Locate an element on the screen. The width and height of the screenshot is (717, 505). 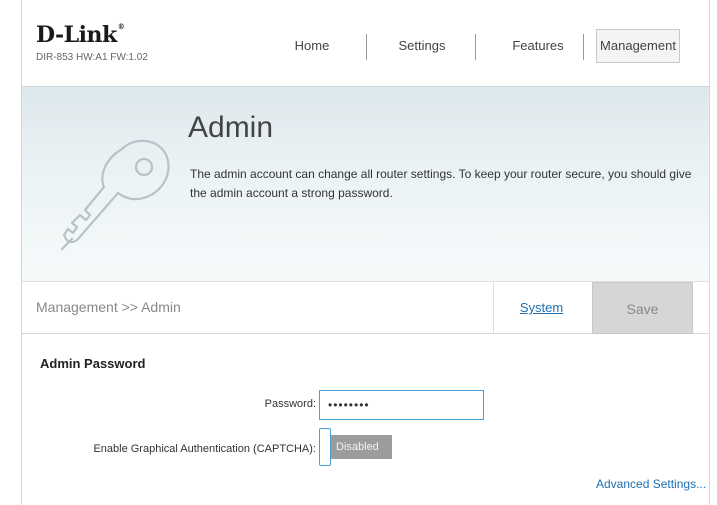
section-title-admin-password: Admin Password is located at coordinates (93, 363).